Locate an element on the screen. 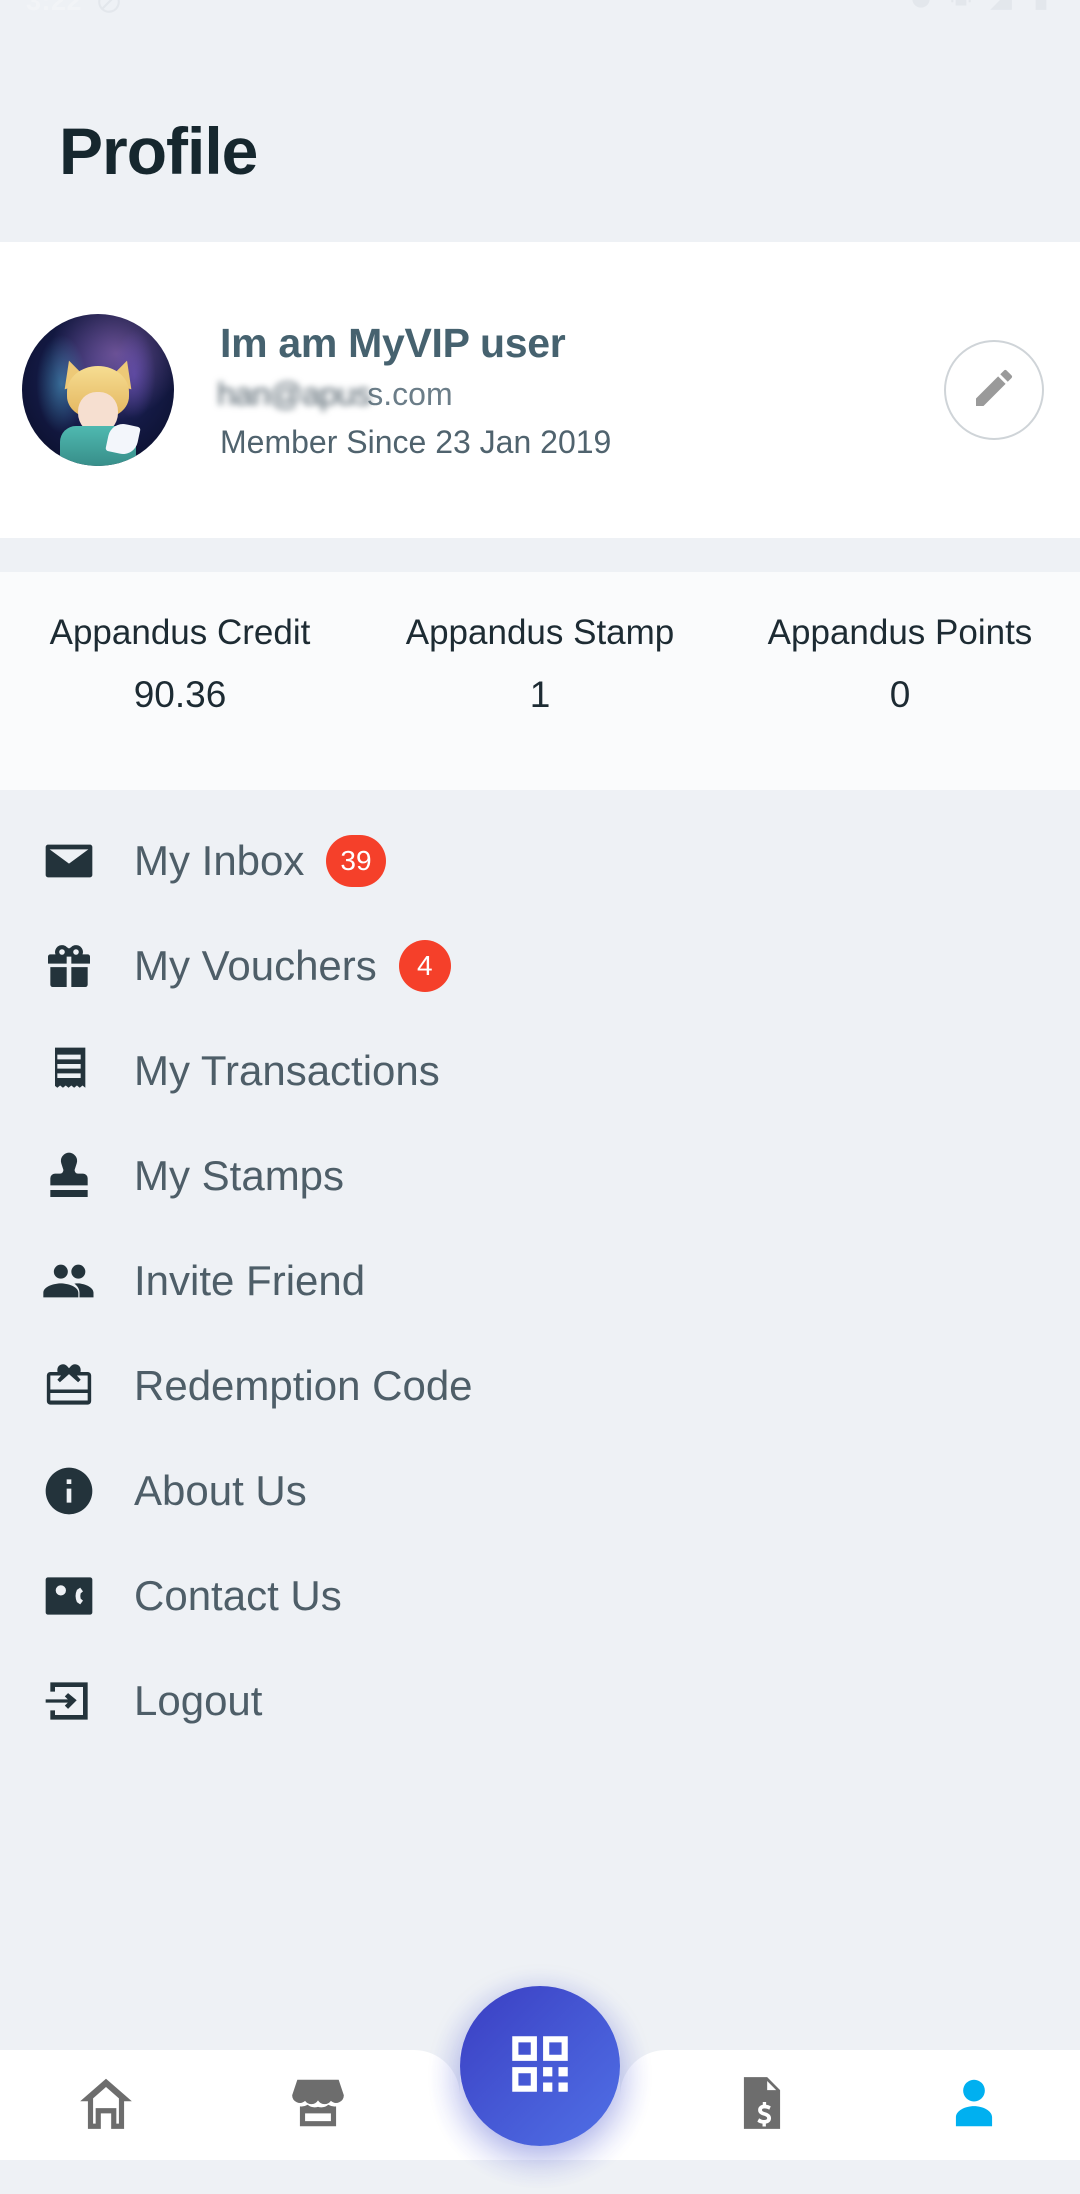 The image size is (1080, 2194). avatar is located at coordinates (98, 390).